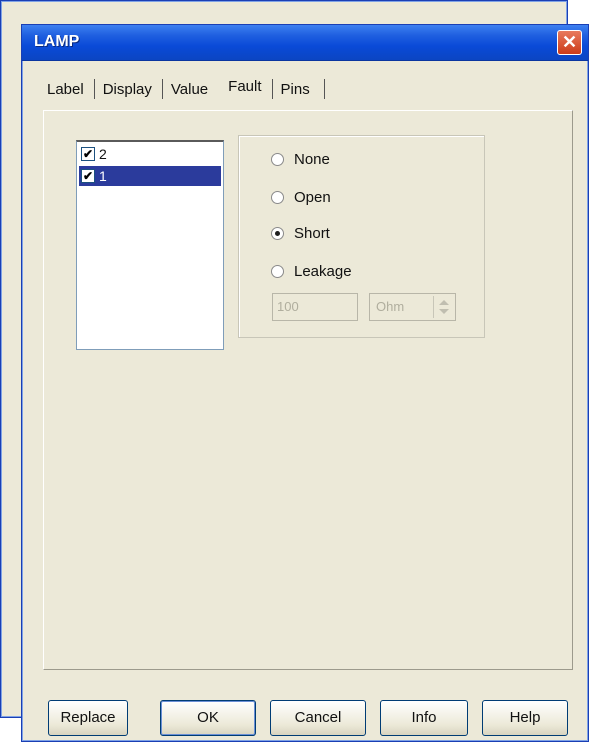 The height and width of the screenshot is (746, 603). Describe the element at coordinates (277, 197) in the screenshot. I see `radio-open` at that location.